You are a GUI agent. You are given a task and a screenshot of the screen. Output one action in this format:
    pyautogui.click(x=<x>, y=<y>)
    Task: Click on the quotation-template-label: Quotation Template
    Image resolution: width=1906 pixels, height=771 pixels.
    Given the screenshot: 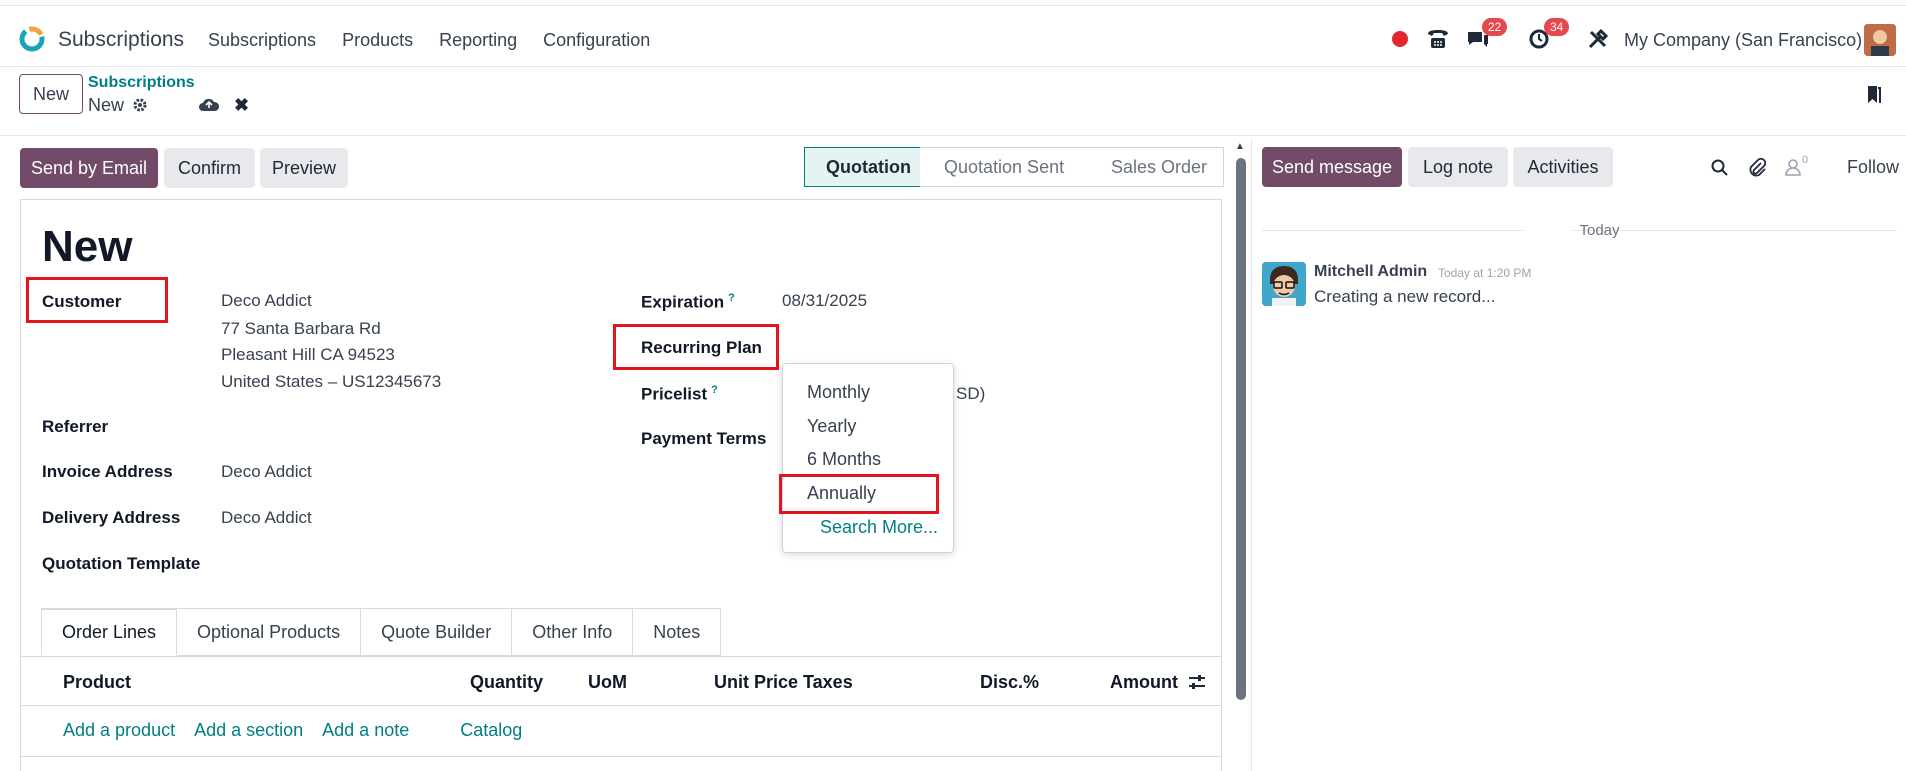 What is the action you would take?
    pyautogui.click(x=121, y=563)
    